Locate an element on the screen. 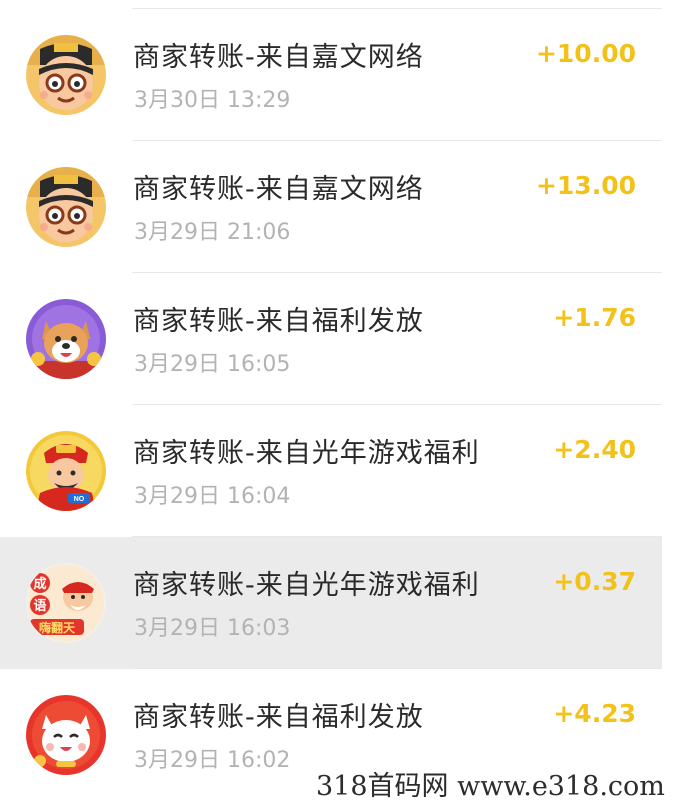  lucky-cat-avatar-icon is located at coordinates (66, 735).